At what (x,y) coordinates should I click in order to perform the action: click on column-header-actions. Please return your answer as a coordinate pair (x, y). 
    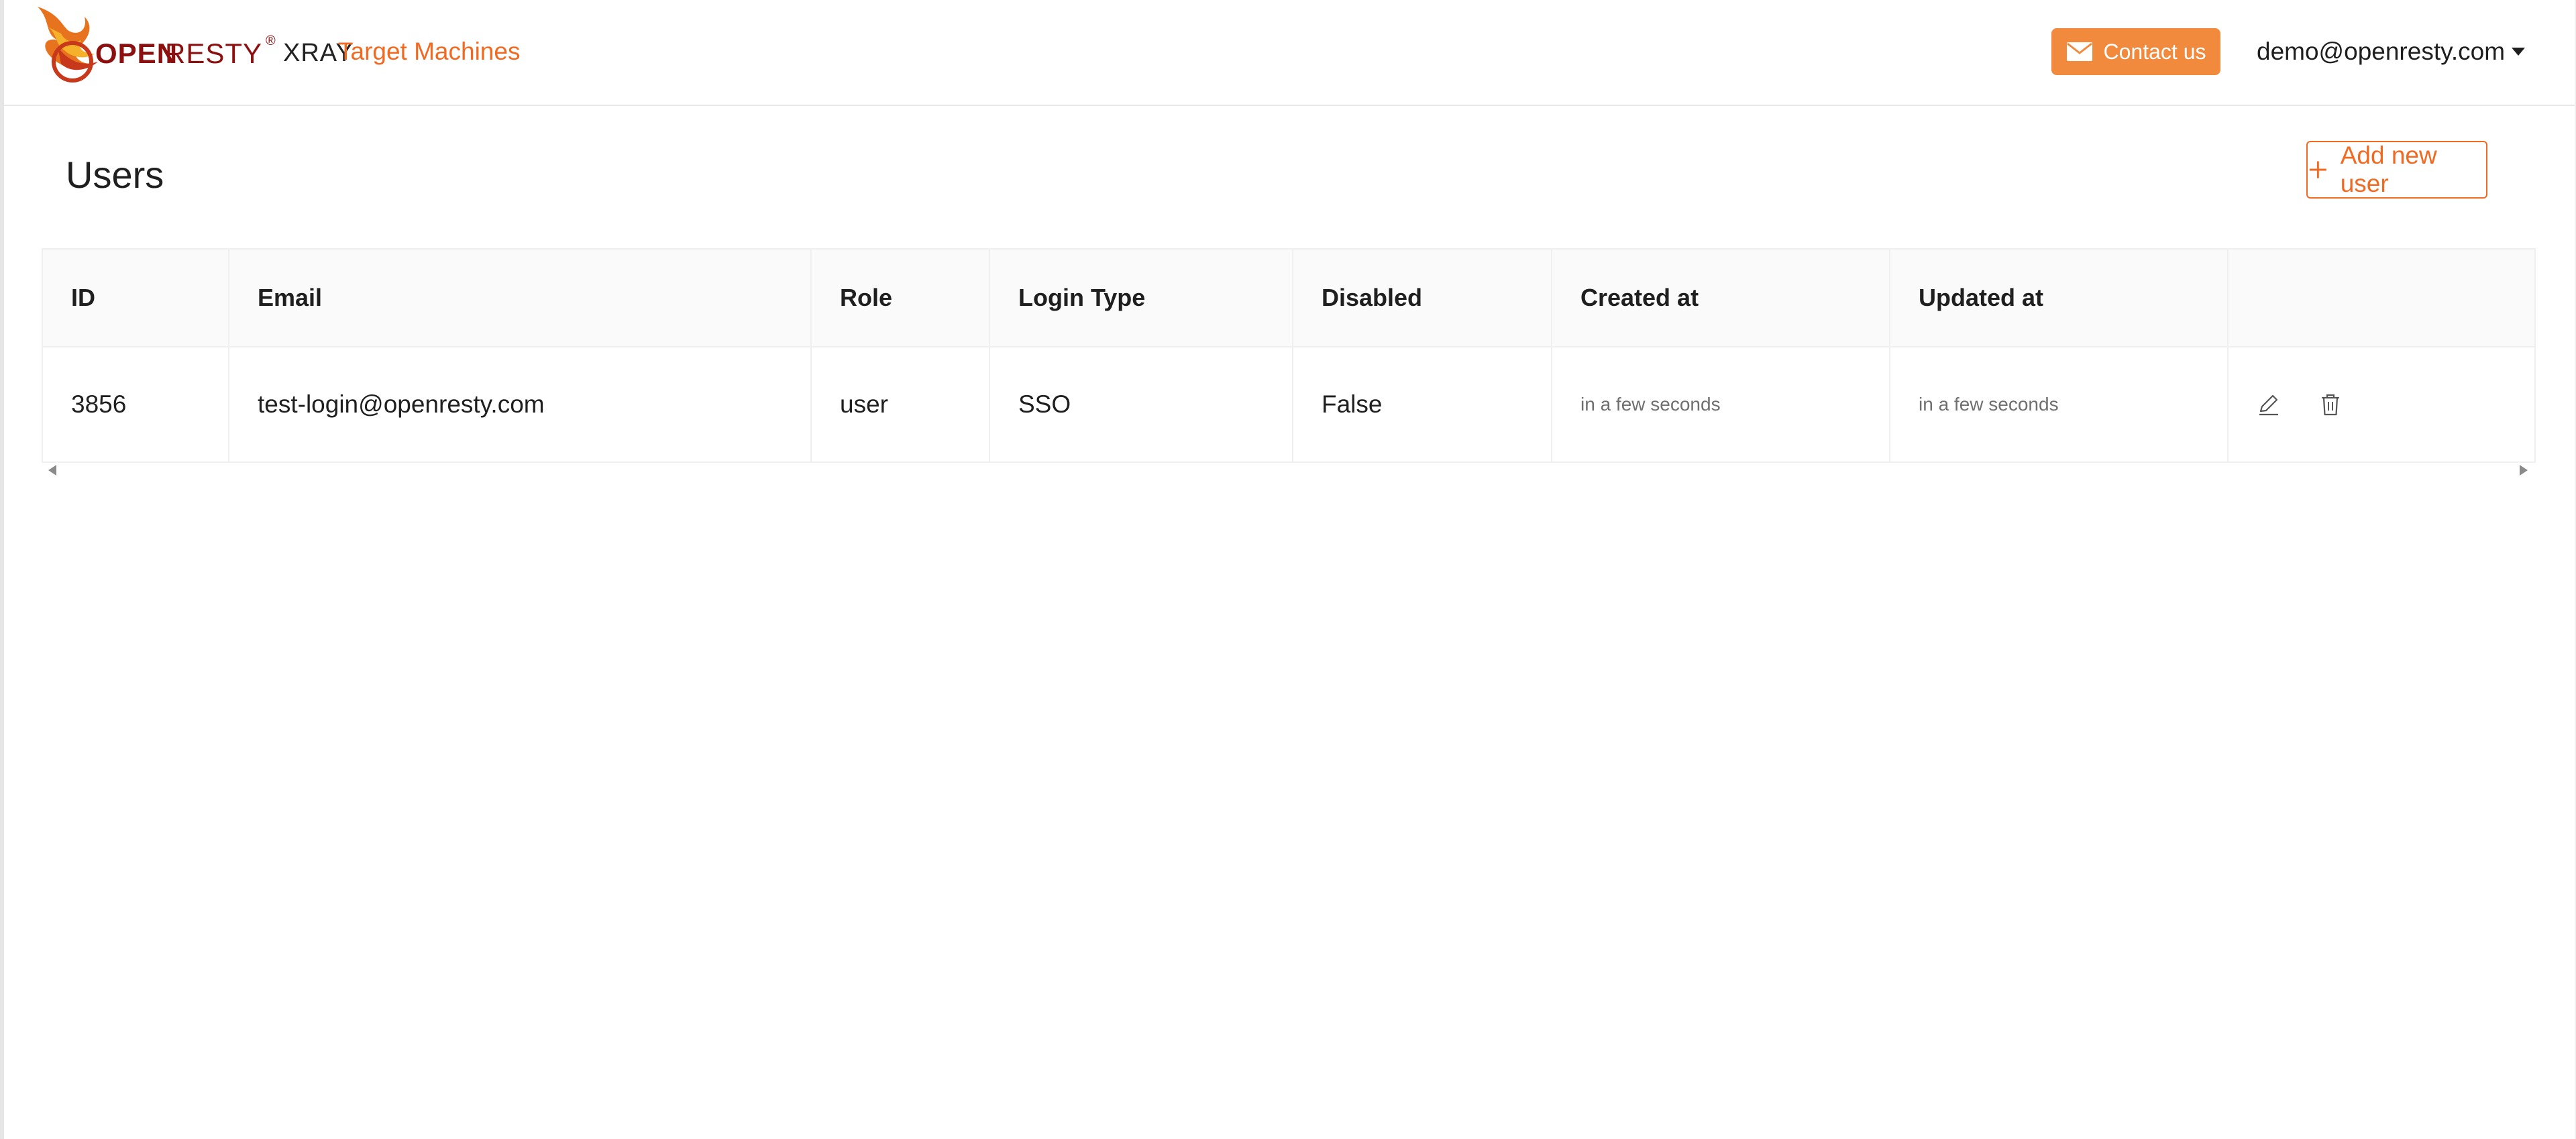
    Looking at the image, I should click on (2381, 297).